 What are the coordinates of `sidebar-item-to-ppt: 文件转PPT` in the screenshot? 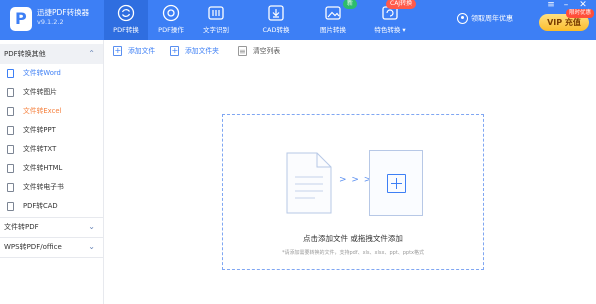 It's located at (51, 130).